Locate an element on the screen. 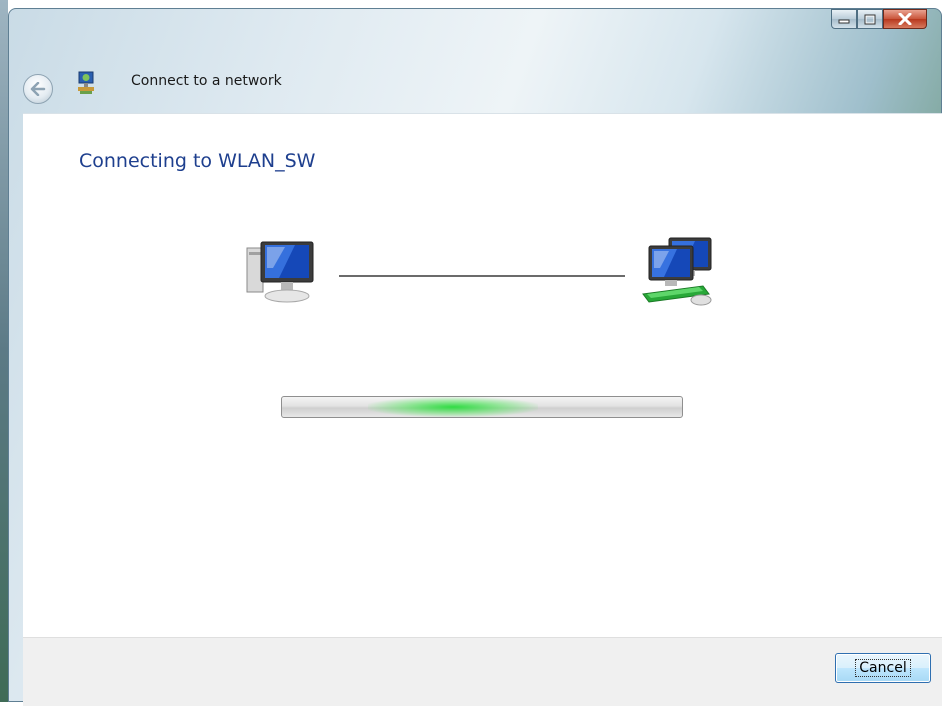  network-icon is located at coordinates (677, 271).